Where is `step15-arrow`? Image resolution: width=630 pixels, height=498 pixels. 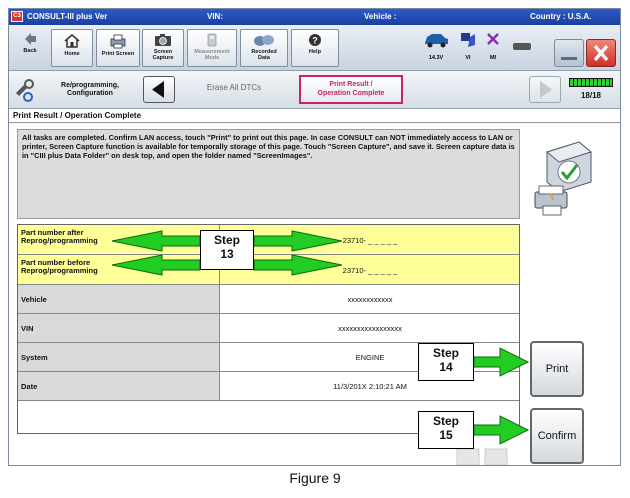 step15-arrow is located at coordinates (501, 430).